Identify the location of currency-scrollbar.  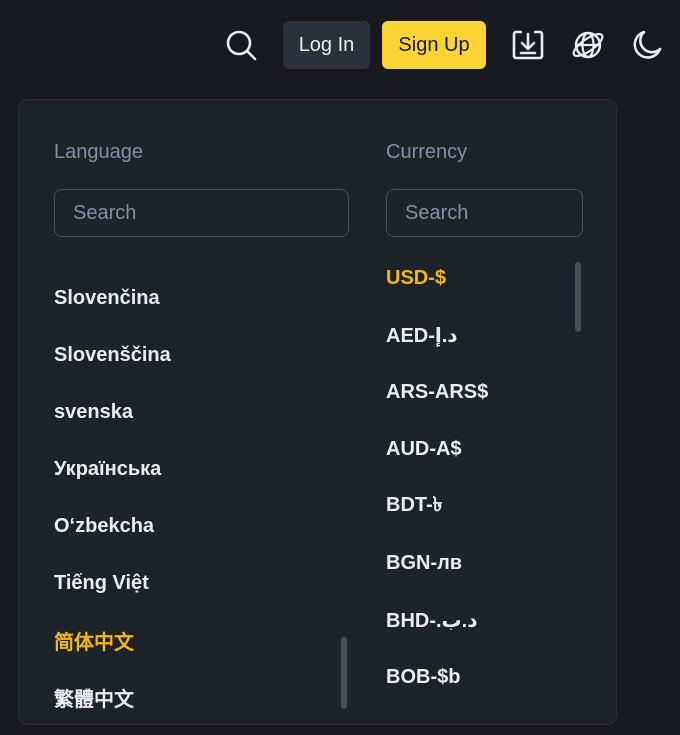
(578, 297).